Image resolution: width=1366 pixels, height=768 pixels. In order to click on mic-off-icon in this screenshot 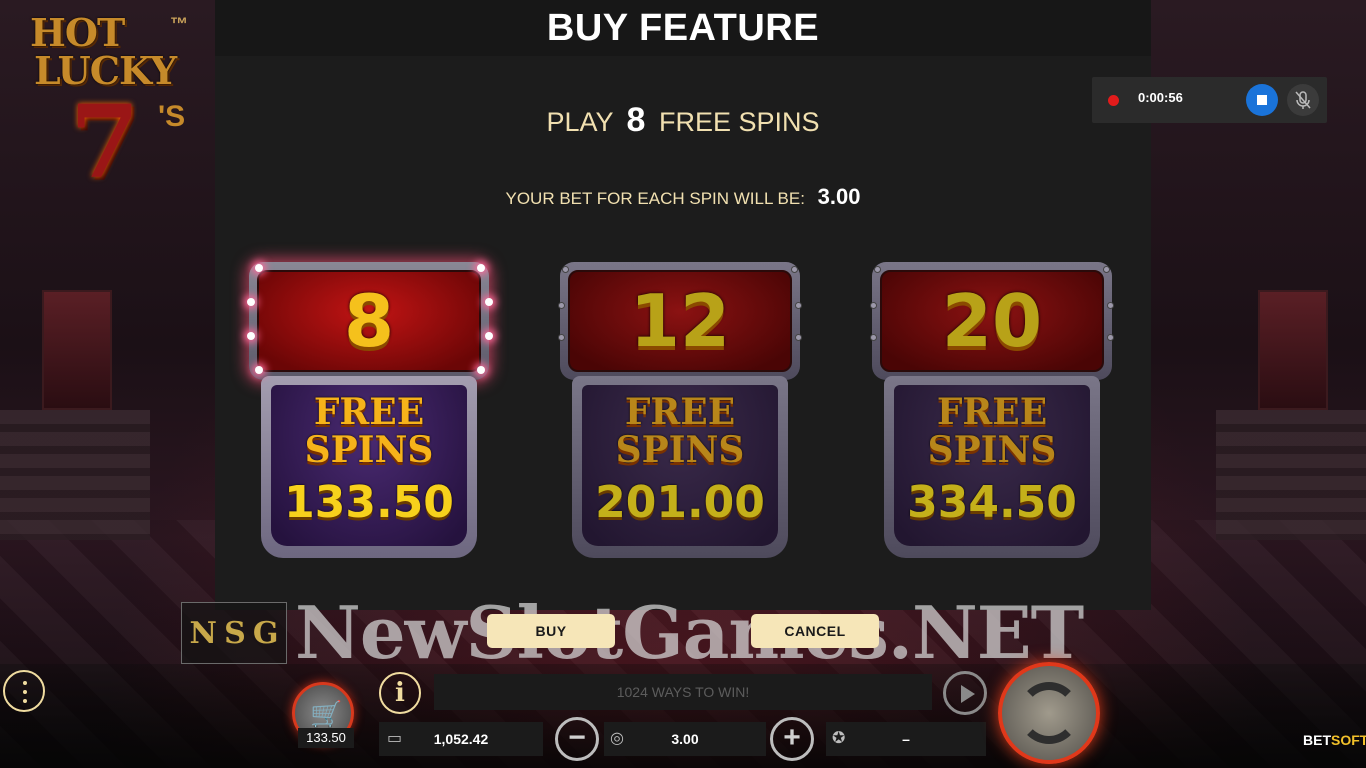, I will do `click(1303, 100)`.